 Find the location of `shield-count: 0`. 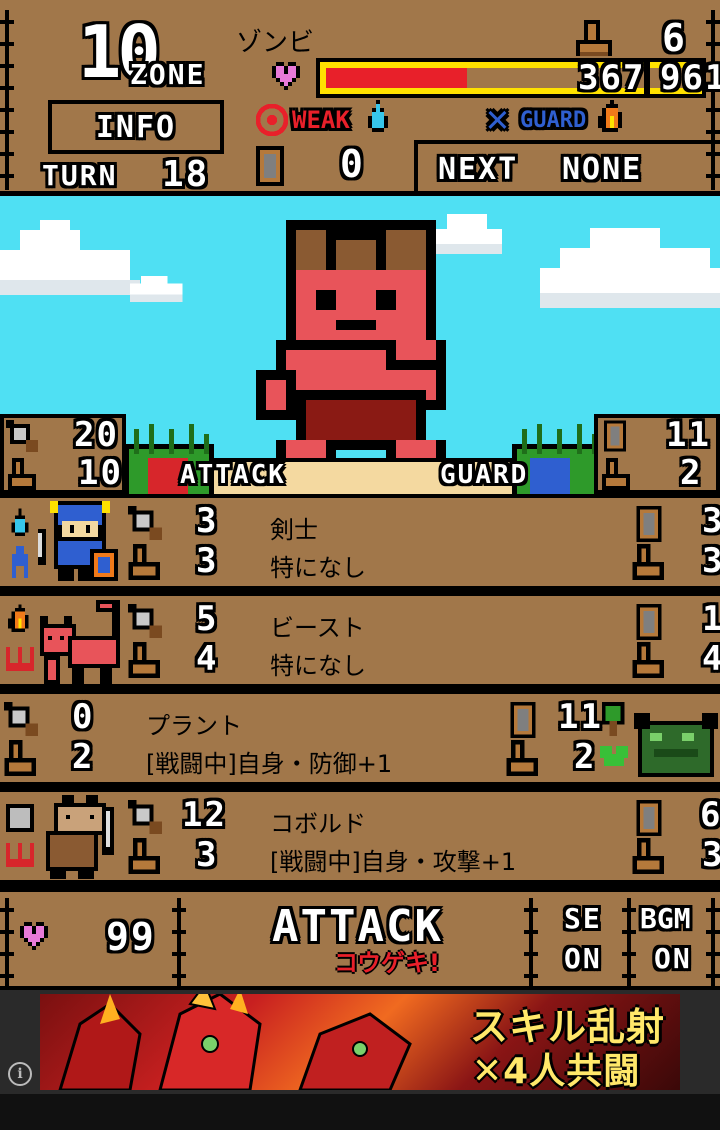

shield-count: 0 is located at coordinates (352, 164).